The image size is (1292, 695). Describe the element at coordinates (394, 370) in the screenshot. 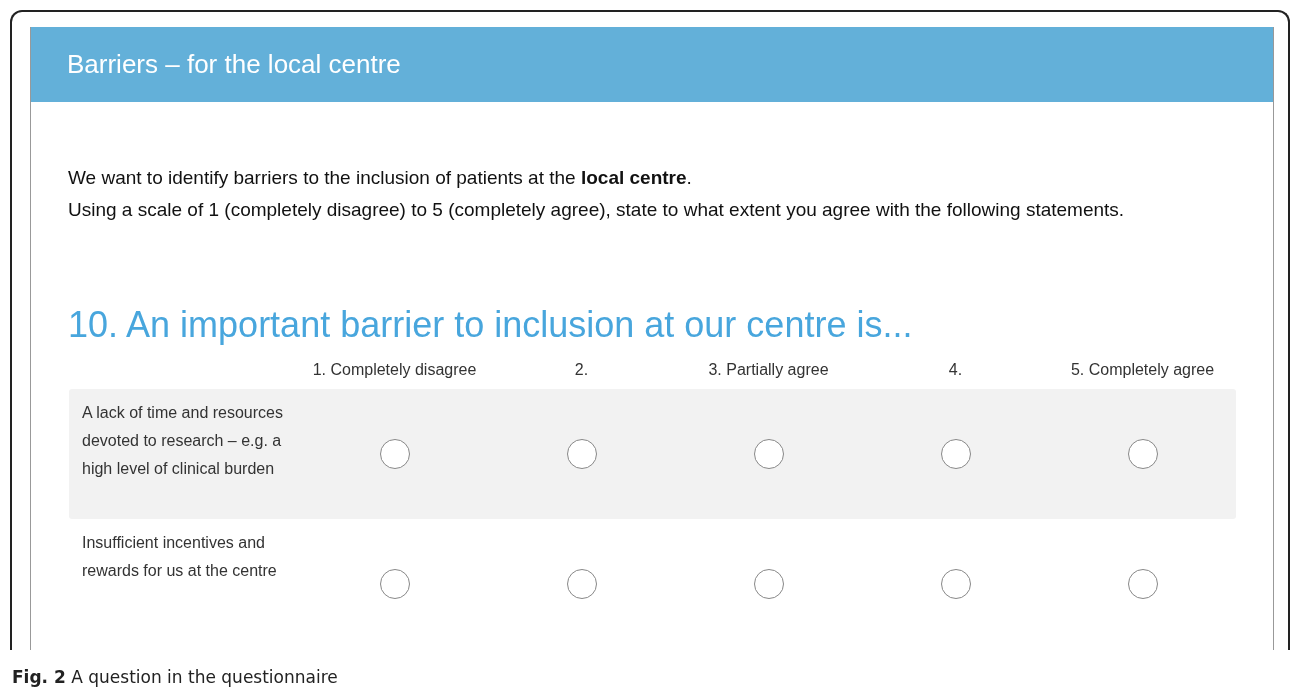

I see `column-heading: 1. Completely disagree` at that location.